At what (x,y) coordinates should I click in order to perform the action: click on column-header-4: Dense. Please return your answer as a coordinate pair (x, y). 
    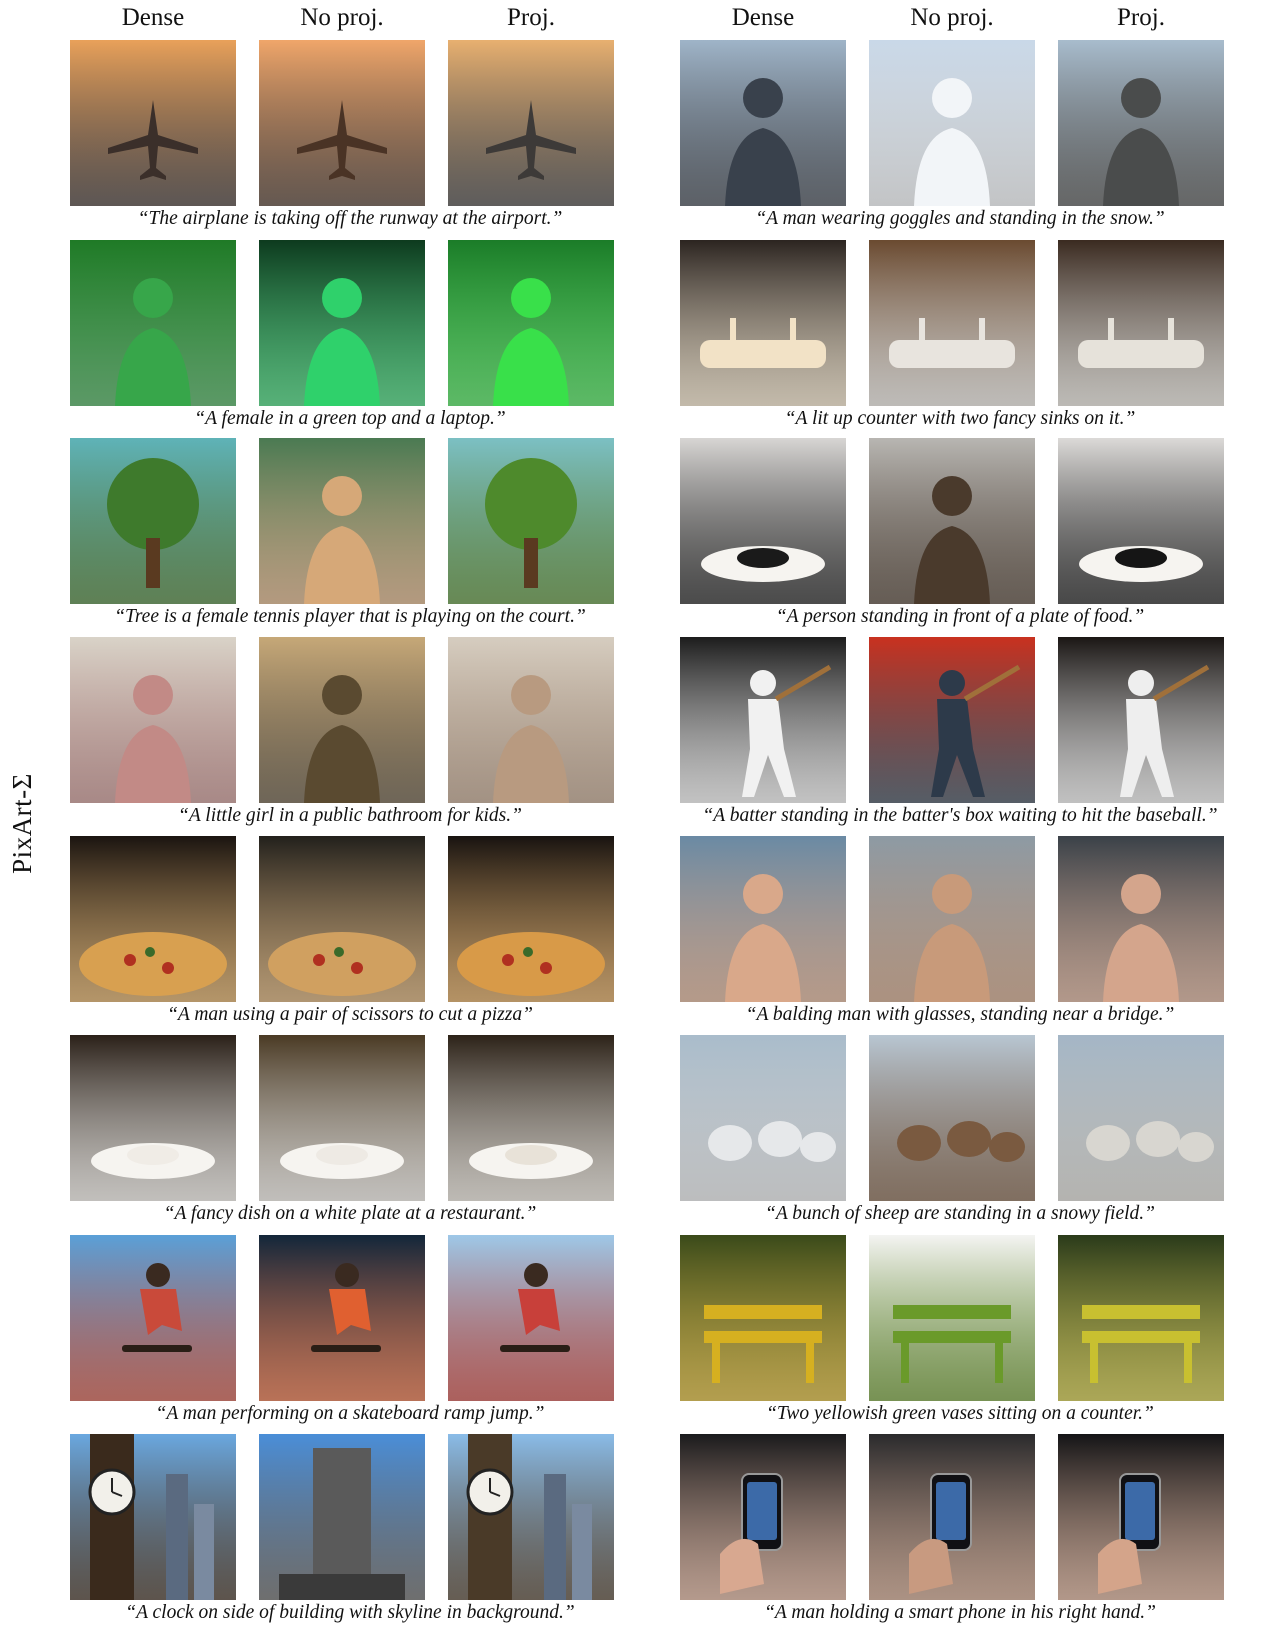
    Looking at the image, I should click on (763, 17).